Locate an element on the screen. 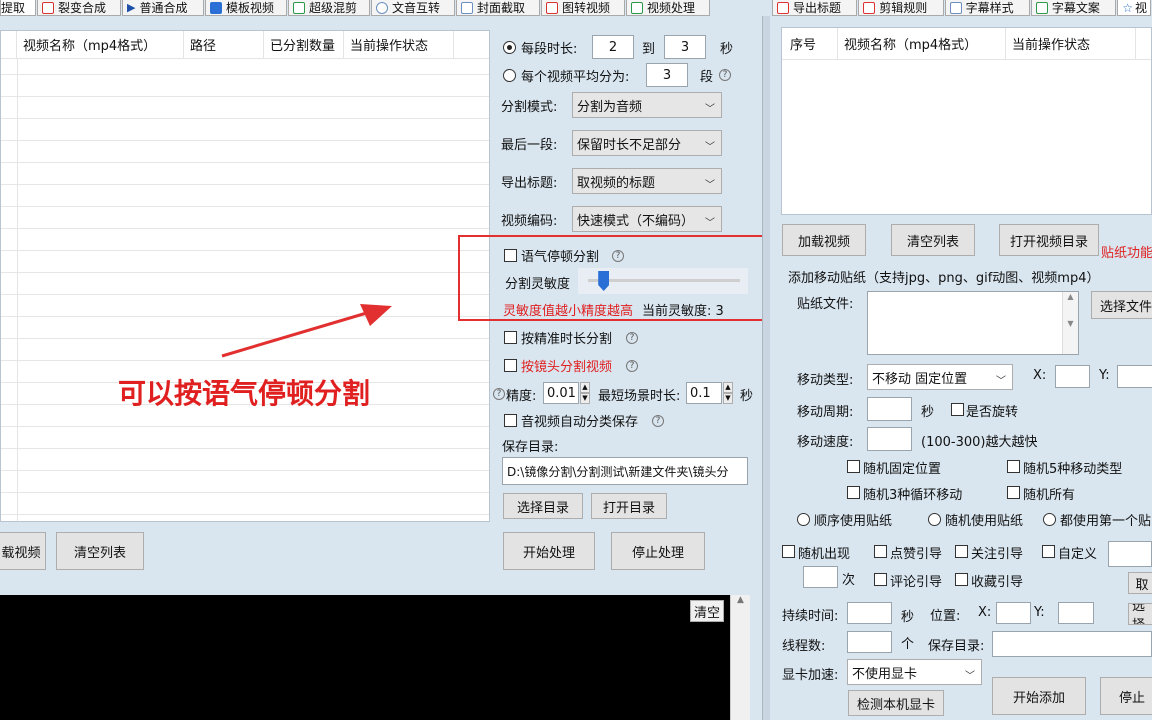 The height and width of the screenshot is (720, 1152). order-use-radio is located at coordinates (803, 519).